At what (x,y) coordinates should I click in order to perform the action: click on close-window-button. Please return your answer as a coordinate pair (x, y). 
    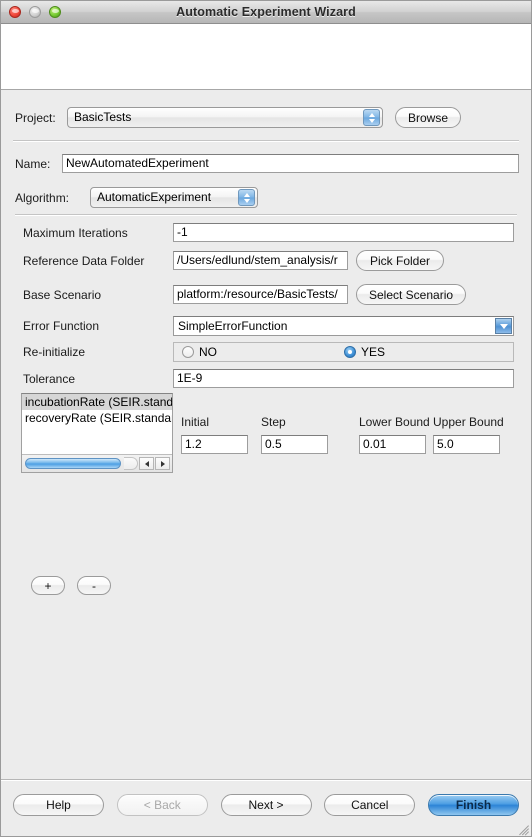
    Looking at the image, I should click on (15, 12).